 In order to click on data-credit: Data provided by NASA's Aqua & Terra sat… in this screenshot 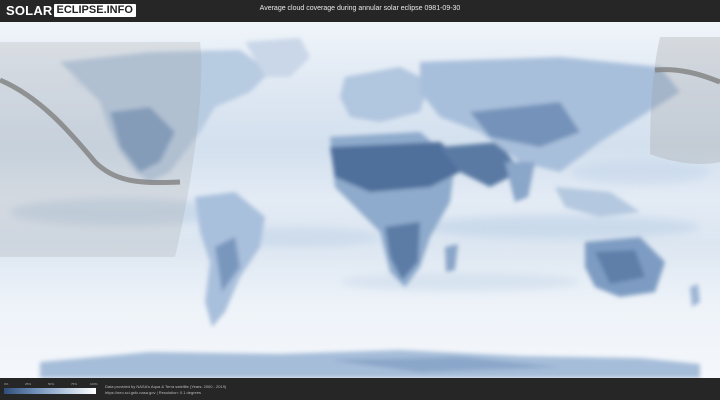, I will do `click(165, 390)`.